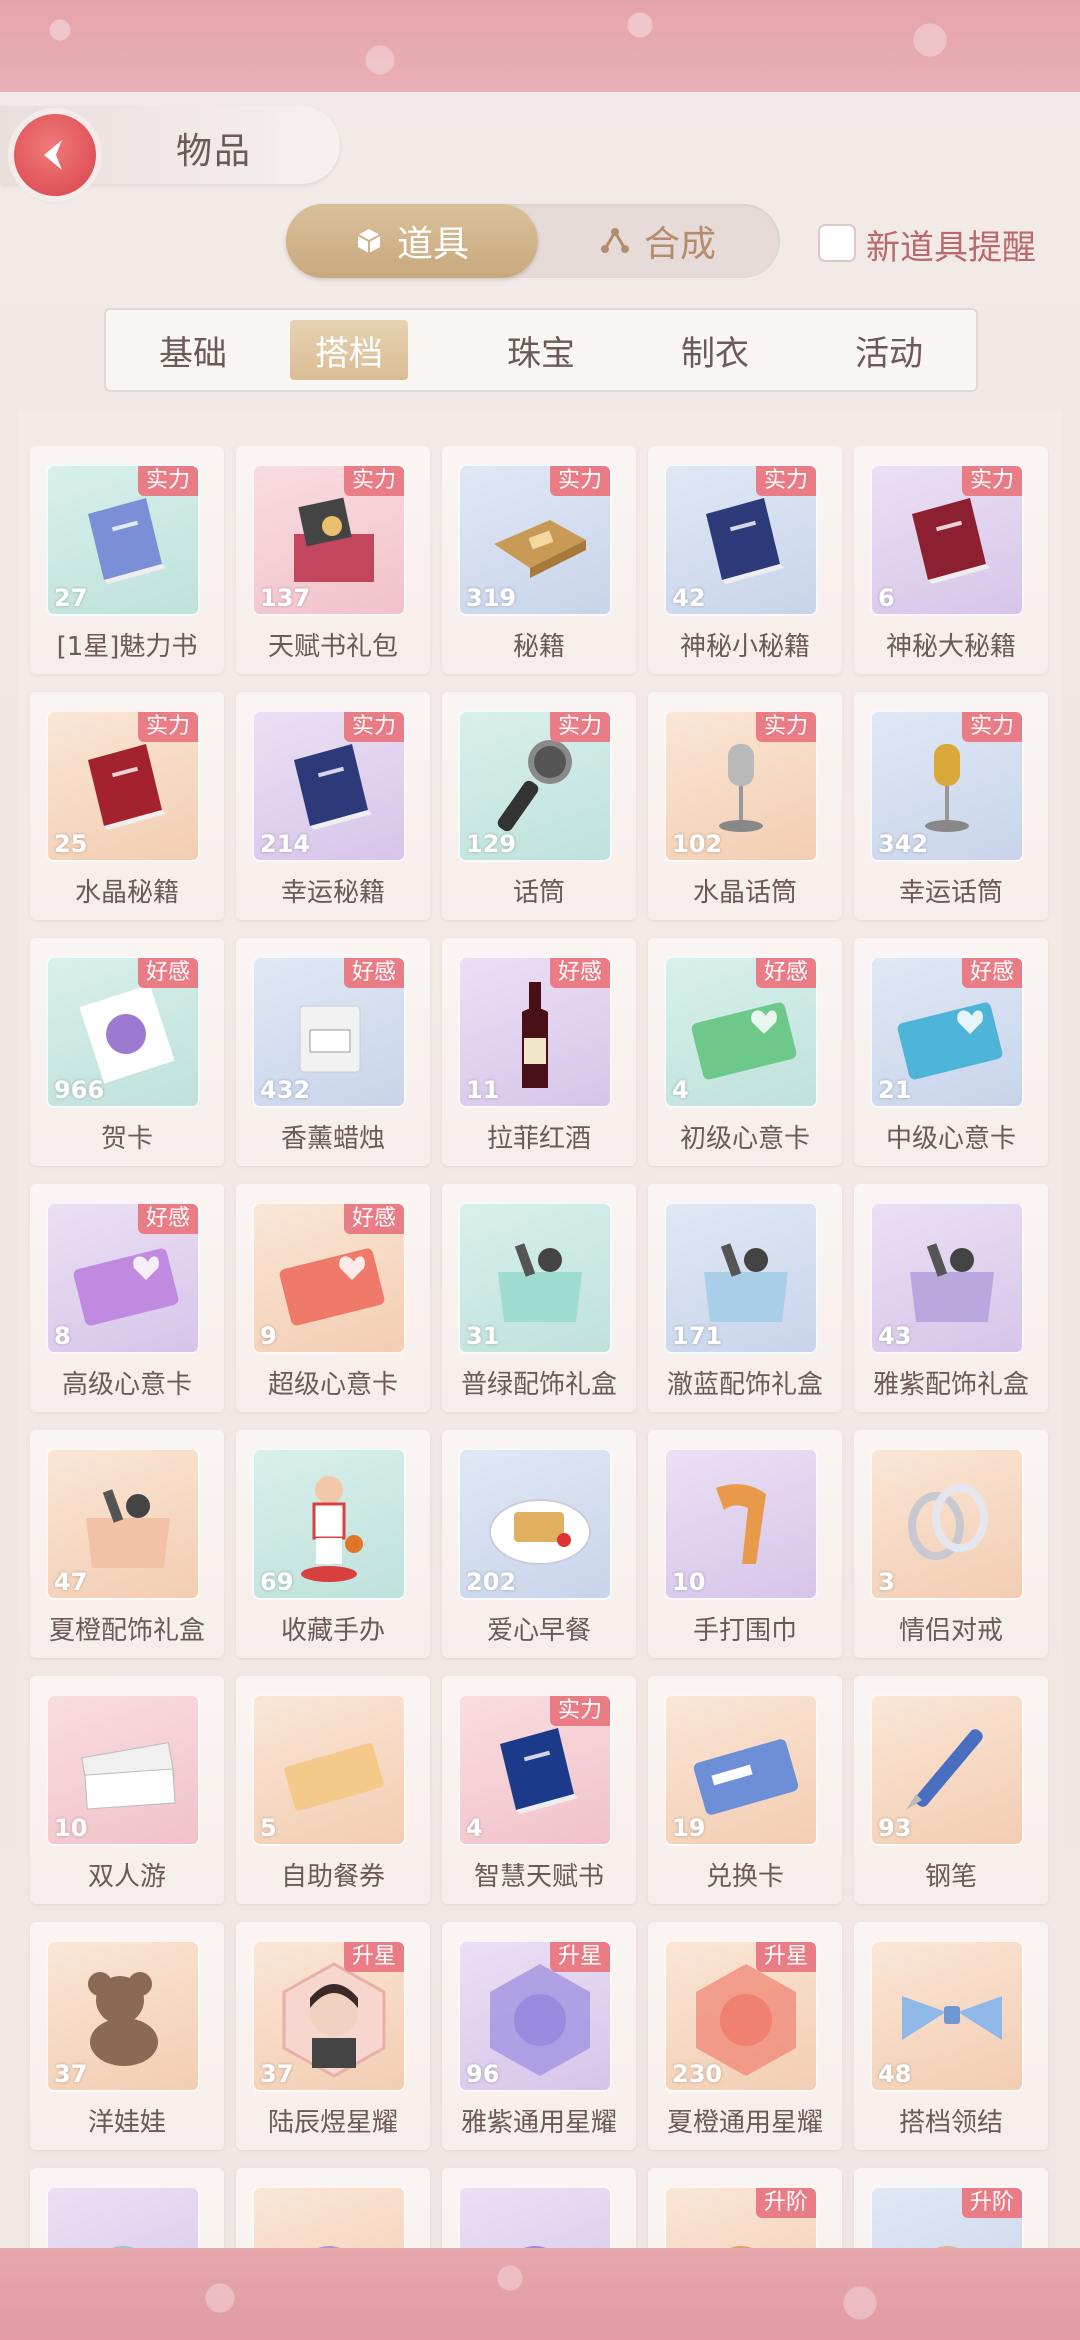 The height and width of the screenshot is (2340, 1080). What do you see at coordinates (127, 1790) in the screenshot?
I see `item-card: 10 双人游` at bounding box center [127, 1790].